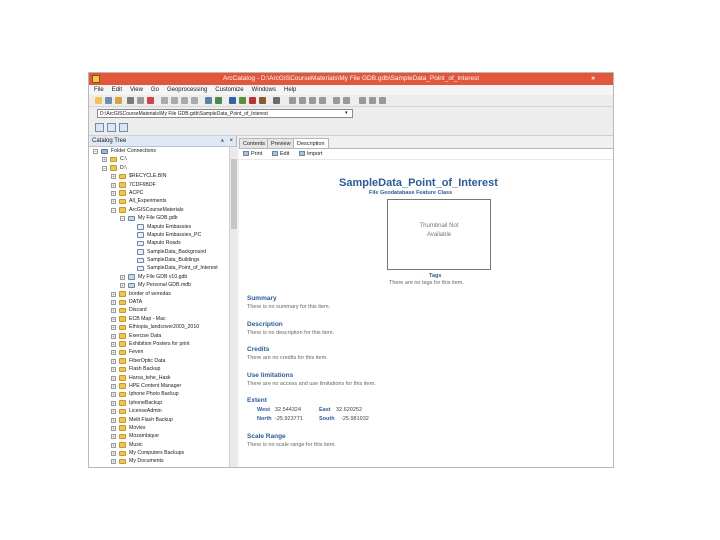 Image resolution: width=720 pixels, height=540 pixels. I want to click on tree-item: + My File GDB v10.gdb, so click(162, 277).